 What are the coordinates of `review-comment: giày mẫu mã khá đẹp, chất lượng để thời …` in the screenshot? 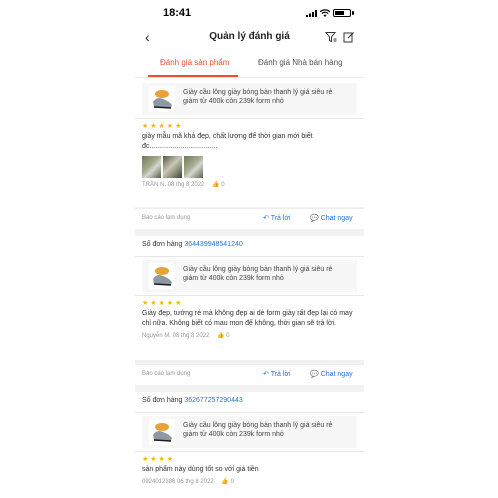 It's located at (227, 141).